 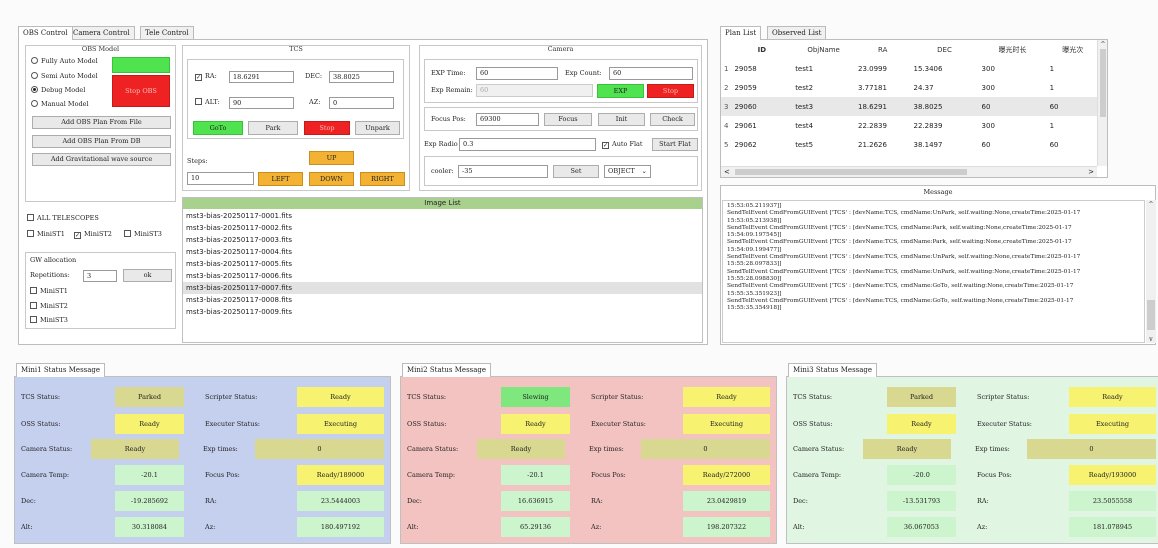 I want to click on status-label: Scripter Status:, so click(x=1003, y=397).